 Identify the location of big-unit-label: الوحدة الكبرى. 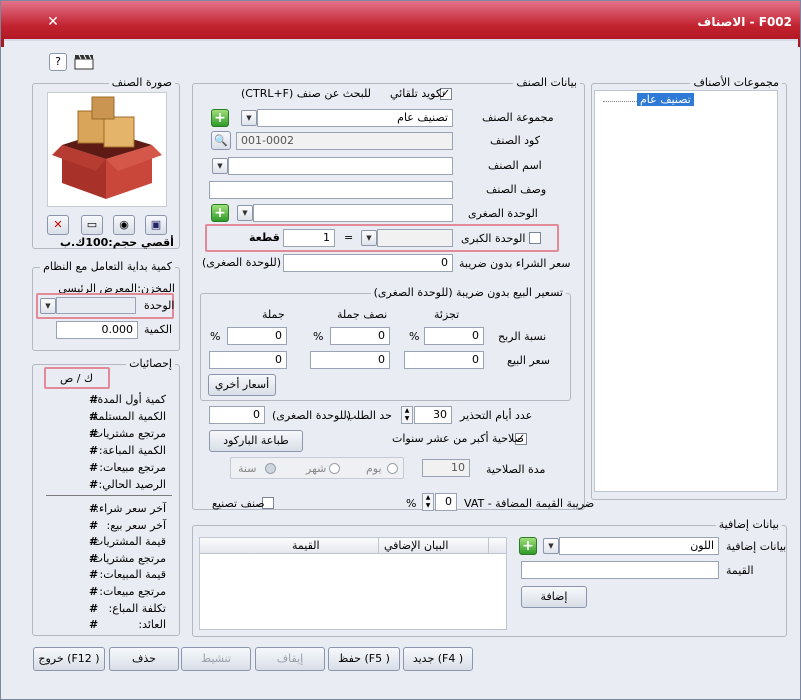
(493, 238).